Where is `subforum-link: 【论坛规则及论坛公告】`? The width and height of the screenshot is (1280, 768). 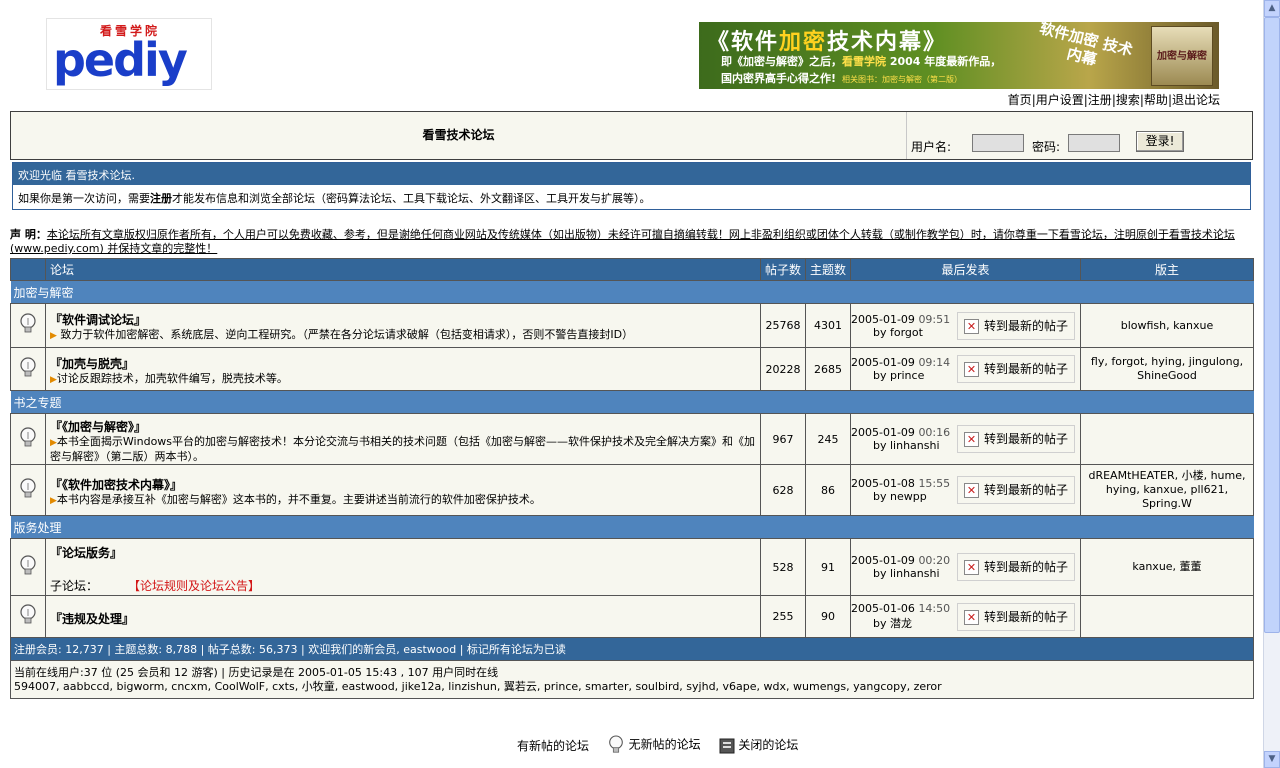
subforum-link: 【论坛规则及论坛公告】 is located at coordinates (197, 586).